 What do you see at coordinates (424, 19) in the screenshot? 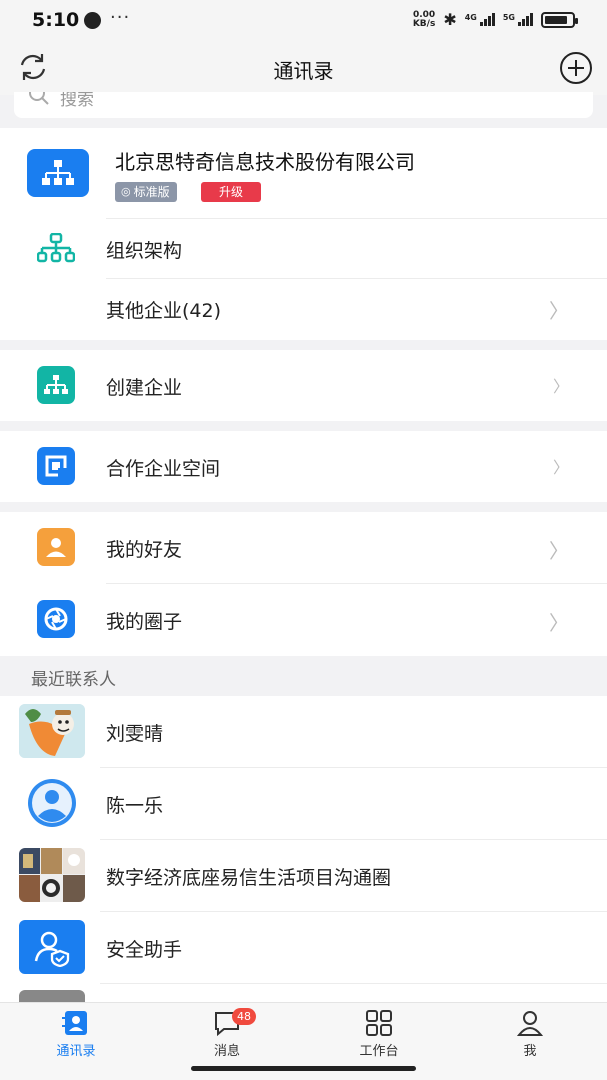
I see `net-speed: 0.00 KB/s` at bounding box center [424, 19].